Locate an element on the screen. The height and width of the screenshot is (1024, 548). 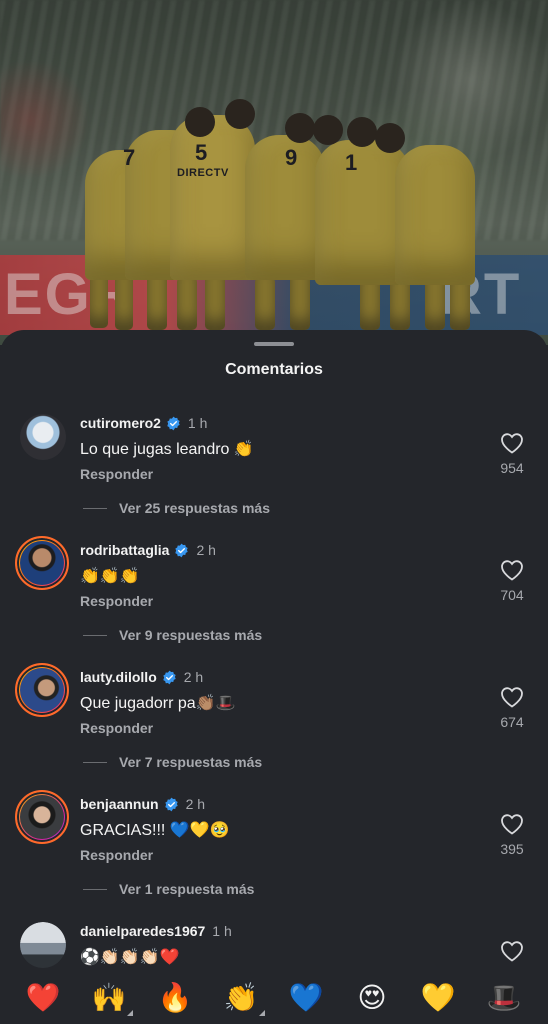
username: benjaannun is located at coordinates (119, 804).